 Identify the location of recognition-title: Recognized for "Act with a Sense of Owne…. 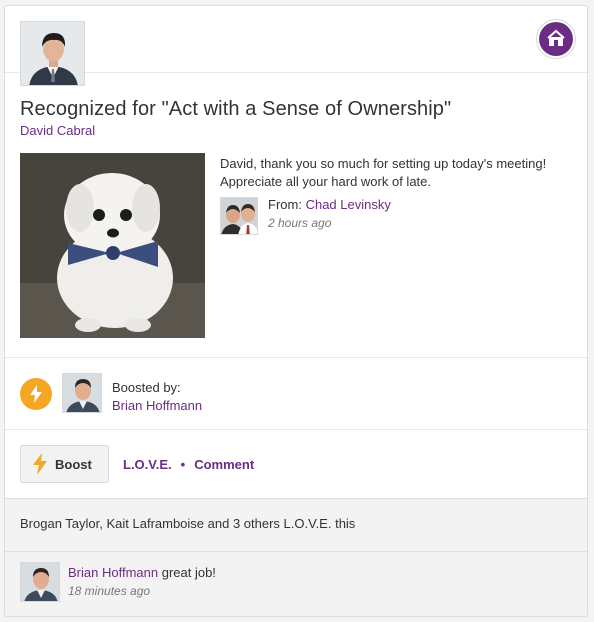
(236, 109).